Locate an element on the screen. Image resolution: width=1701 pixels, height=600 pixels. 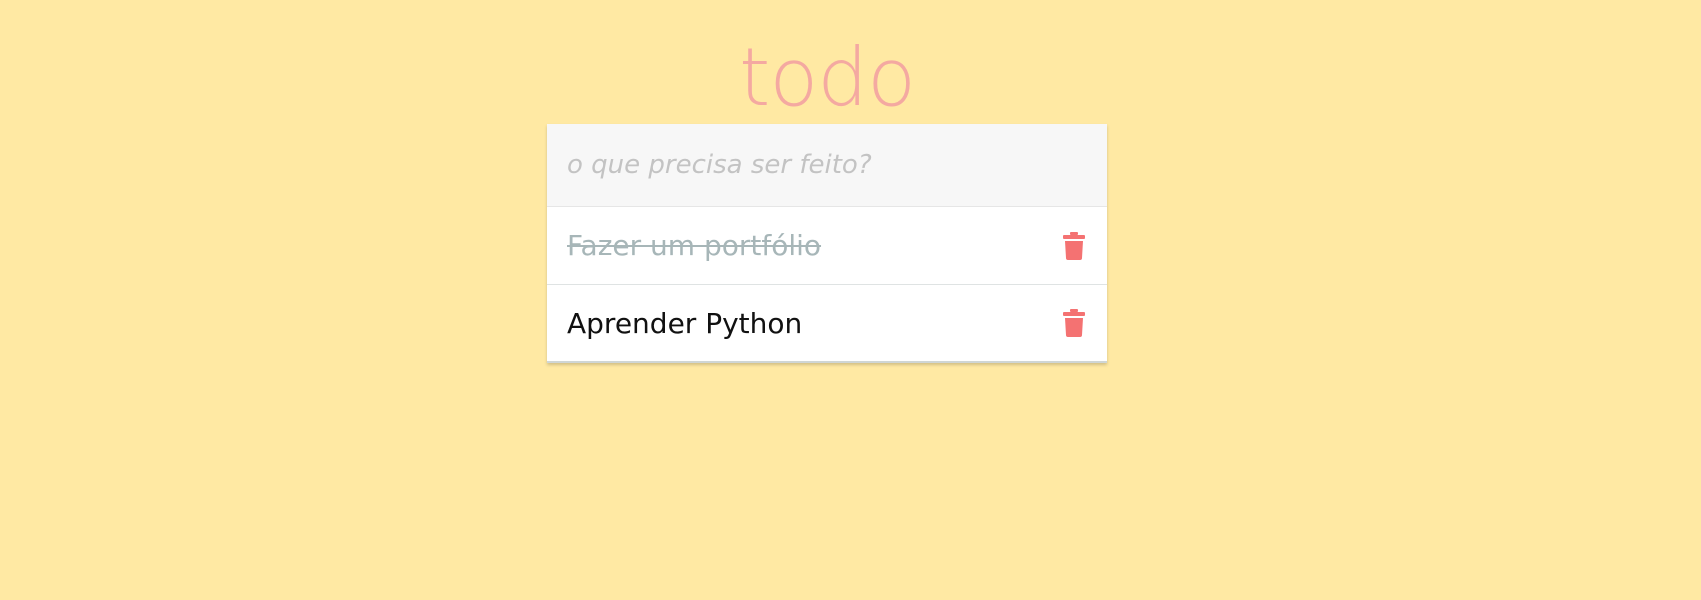
new-todo-input-wrapper is located at coordinates (827, 165).